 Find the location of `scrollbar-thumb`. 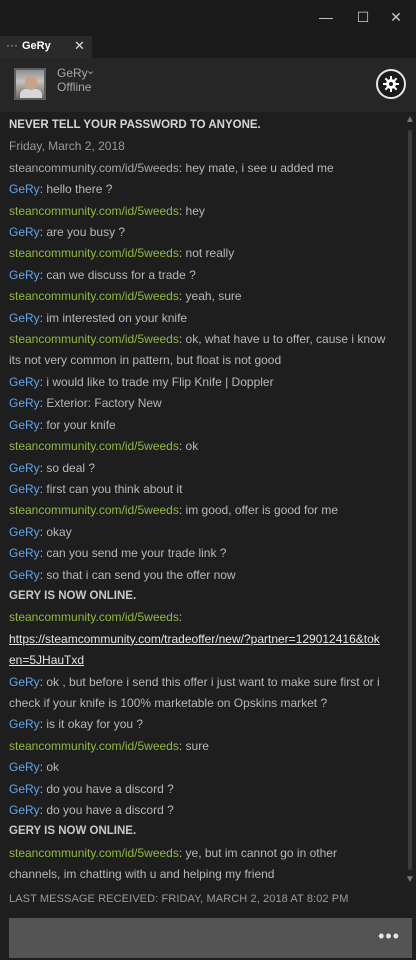

scrollbar-thumb is located at coordinates (410, 500).